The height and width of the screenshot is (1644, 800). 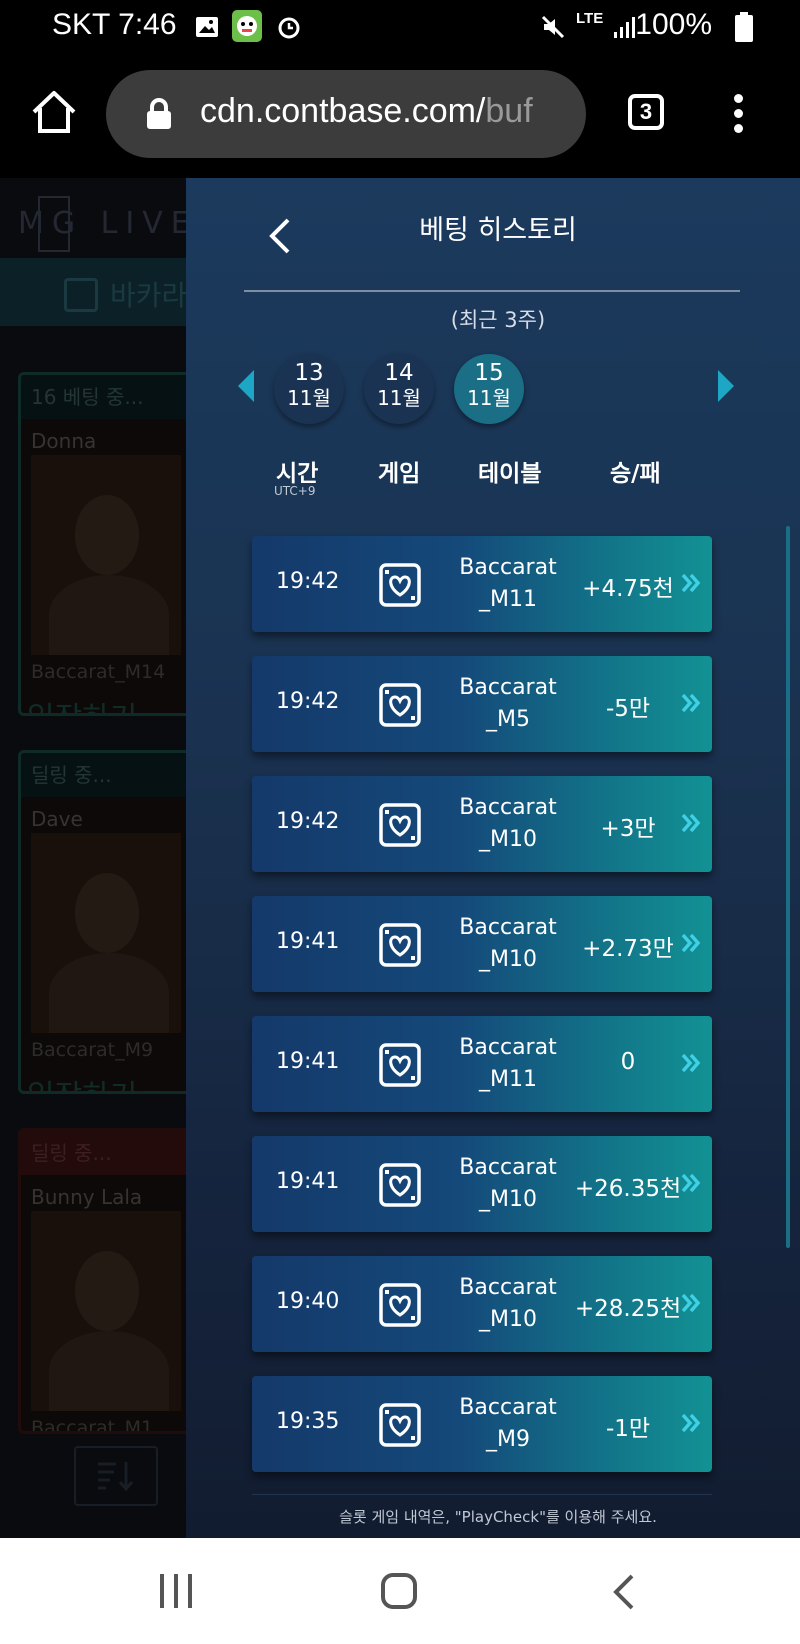 What do you see at coordinates (744, 27) in the screenshot?
I see `battery-icon` at bounding box center [744, 27].